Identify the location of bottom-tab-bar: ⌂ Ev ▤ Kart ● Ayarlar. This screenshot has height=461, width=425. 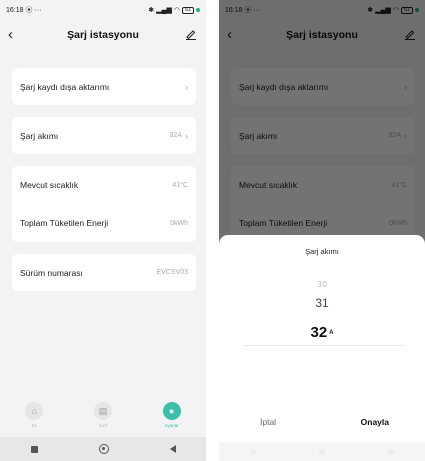
(103, 415).